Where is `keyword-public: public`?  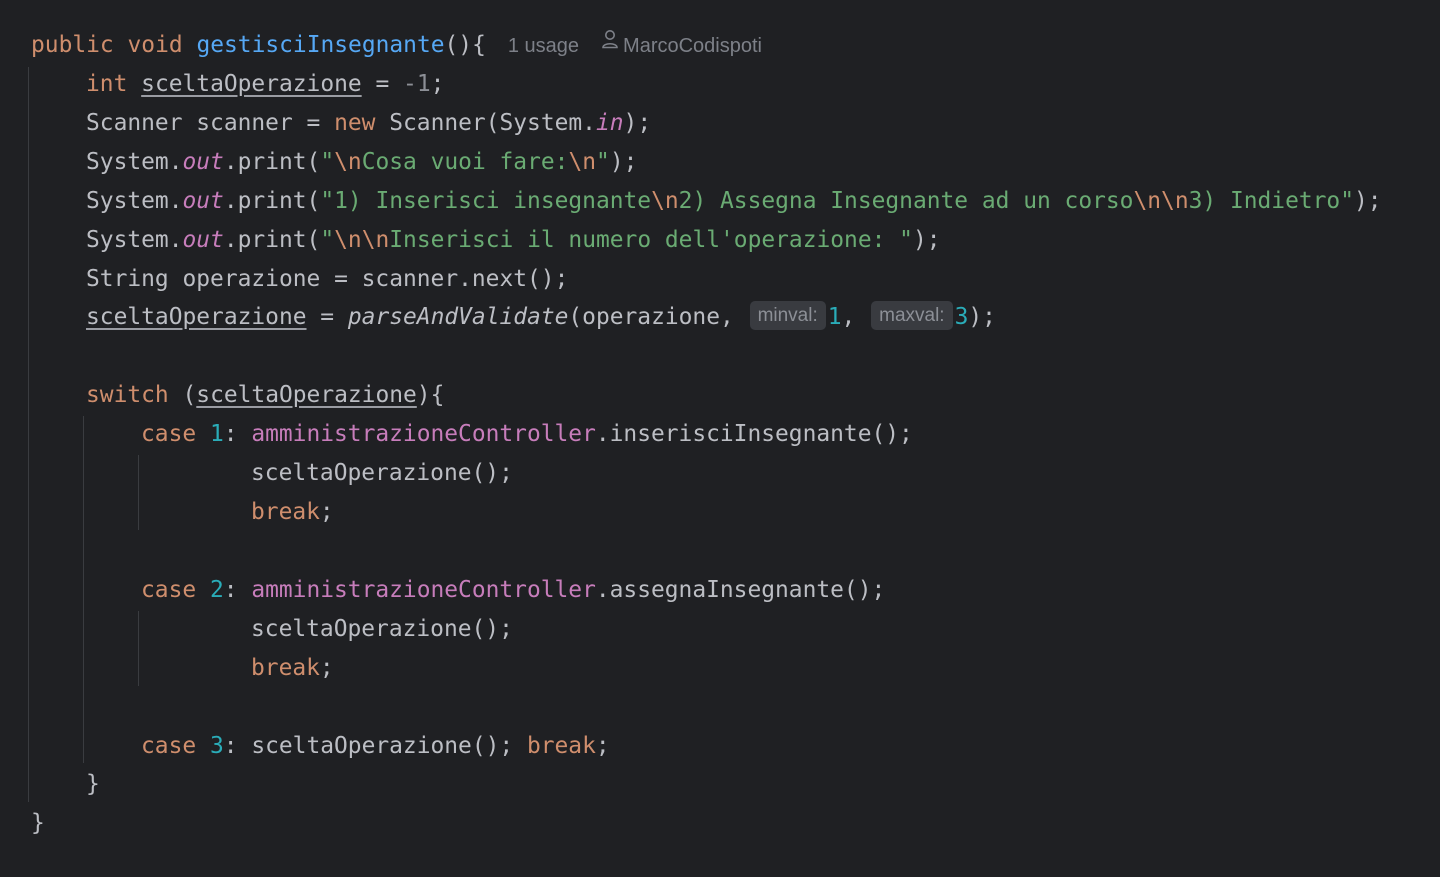
keyword-public: public is located at coordinates (72, 45).